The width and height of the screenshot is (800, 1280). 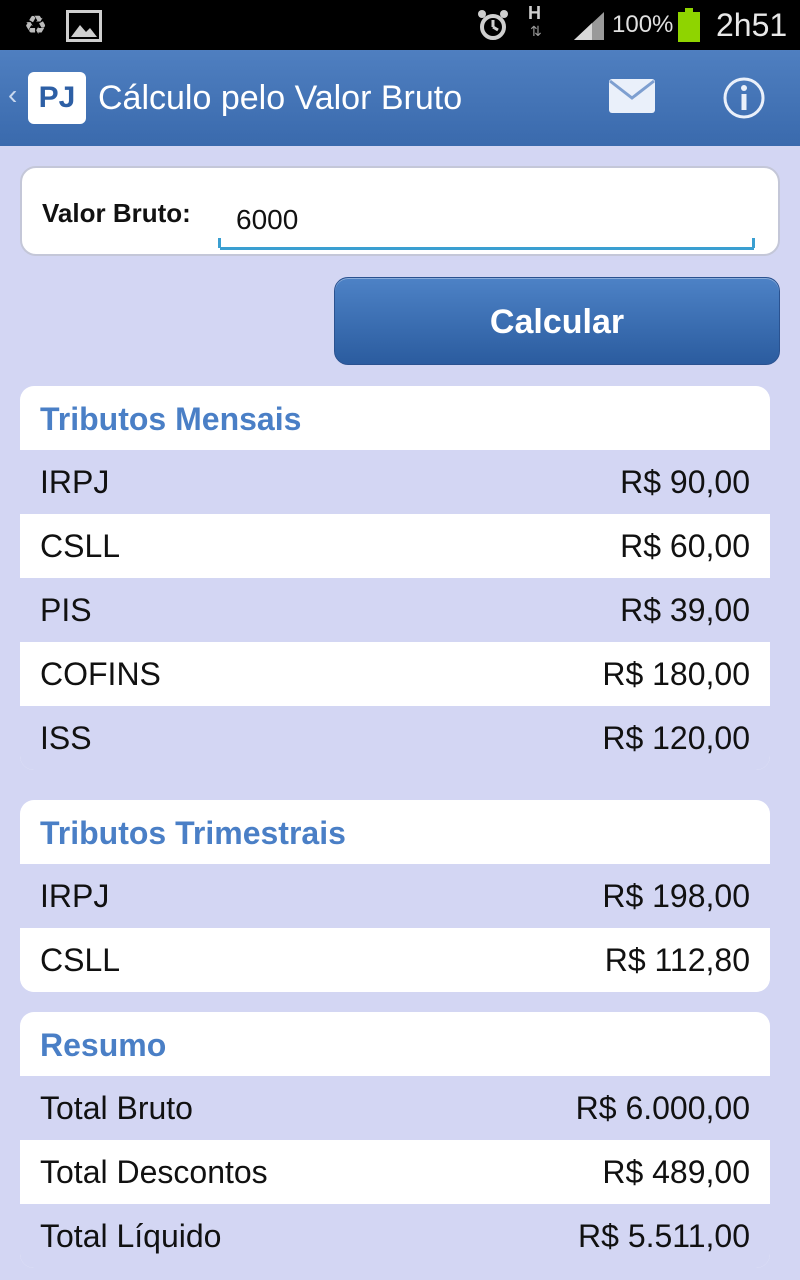 I want to click on row-label: Total Bruto, so click(x=116, y=1107).